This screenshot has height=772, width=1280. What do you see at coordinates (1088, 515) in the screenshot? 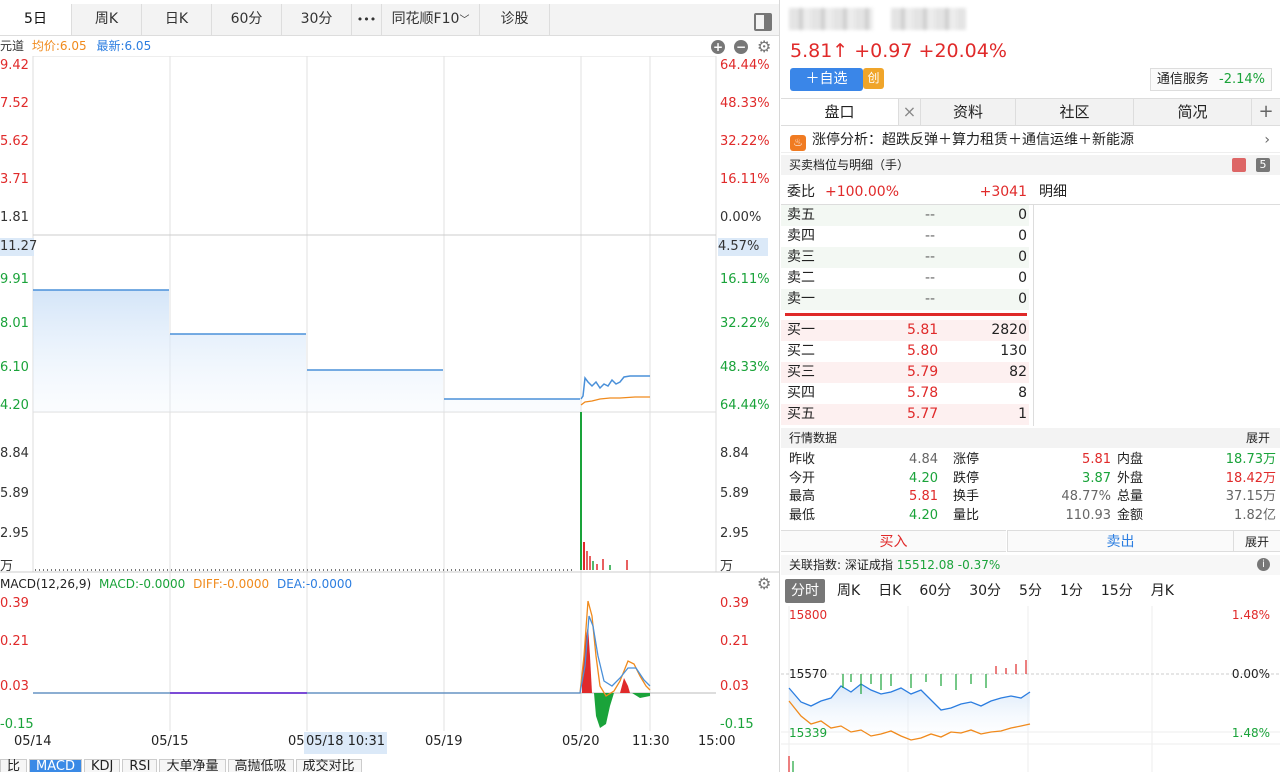
I see `market-data-value: 110.93` at bounding box center [1088, 515].